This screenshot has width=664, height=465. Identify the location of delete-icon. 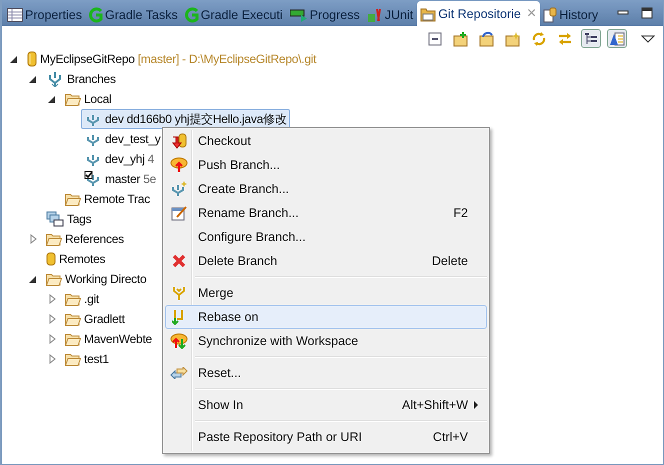
(179, 261).